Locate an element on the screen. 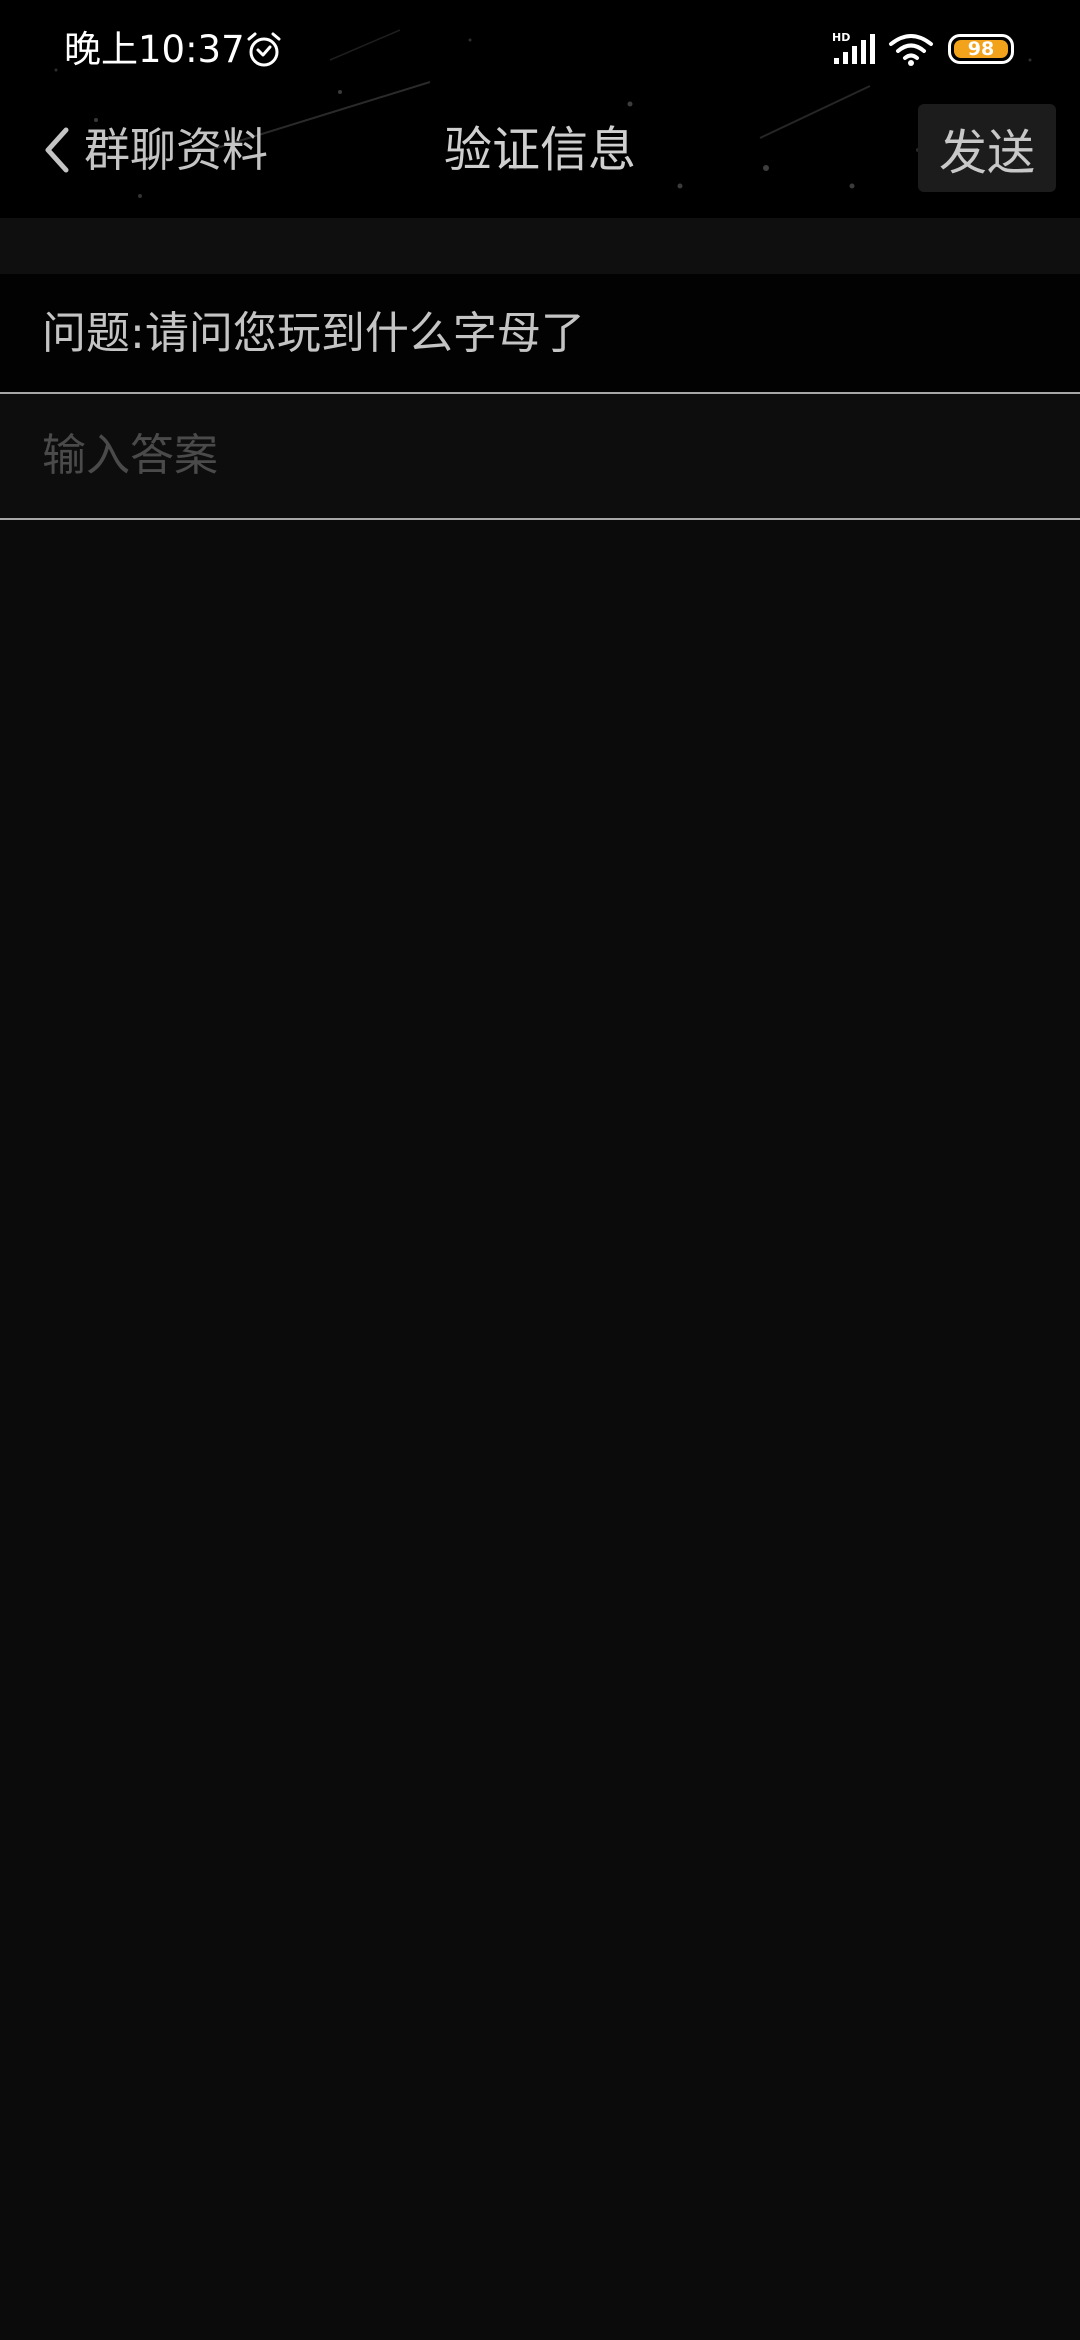 Image resolution: width=1080 pixels, height=2340 pixels. answer-row is located at coordinates (540, 457).